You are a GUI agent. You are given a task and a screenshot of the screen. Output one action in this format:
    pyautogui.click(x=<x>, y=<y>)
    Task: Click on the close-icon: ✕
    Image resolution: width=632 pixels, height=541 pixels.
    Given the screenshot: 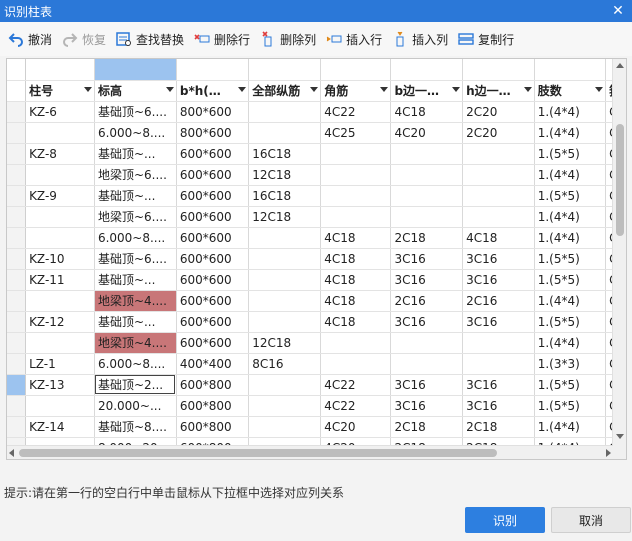 What is the action you would take?
    pyautogui.click(x=618, y=11)
    